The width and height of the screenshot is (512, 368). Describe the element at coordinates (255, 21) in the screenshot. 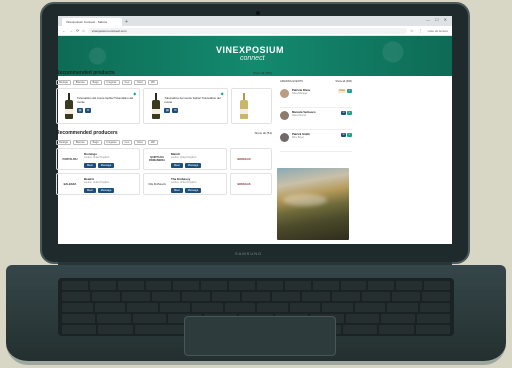

I see `browser-tab-bar: Vinexposium Connect · Salons + — ☐ ✕` at that location.